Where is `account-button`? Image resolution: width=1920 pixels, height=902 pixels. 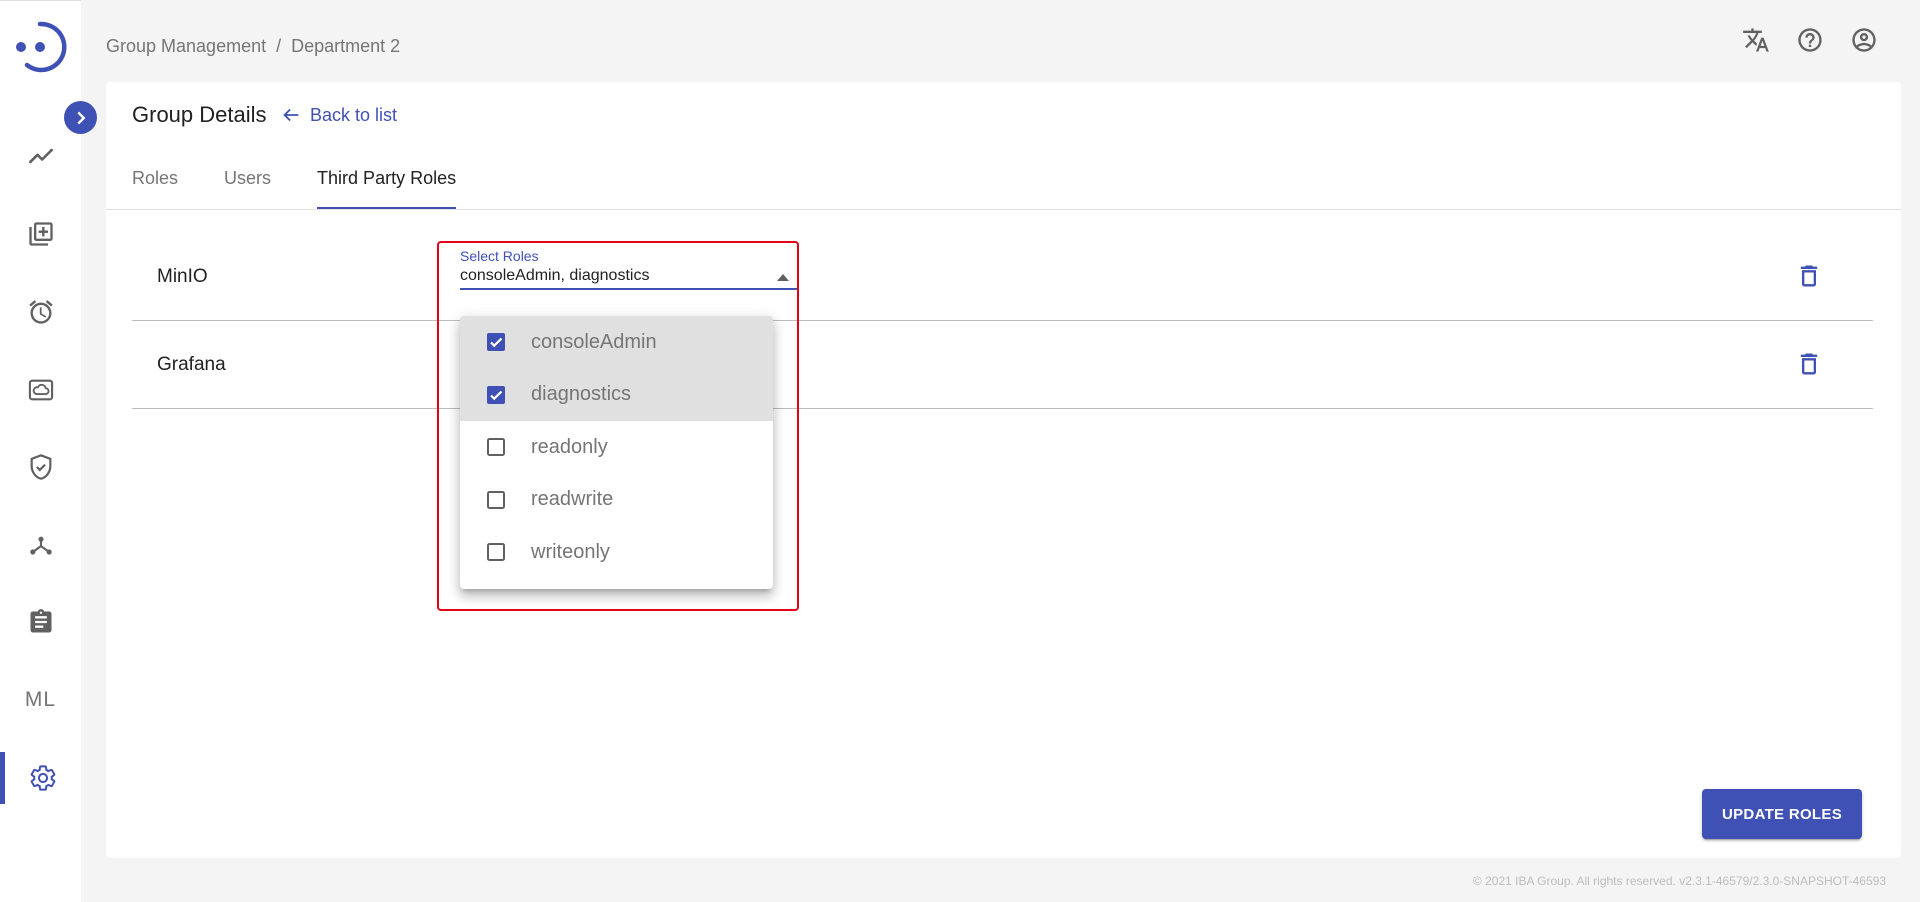
account-button is located at coordinates (1864, 40).